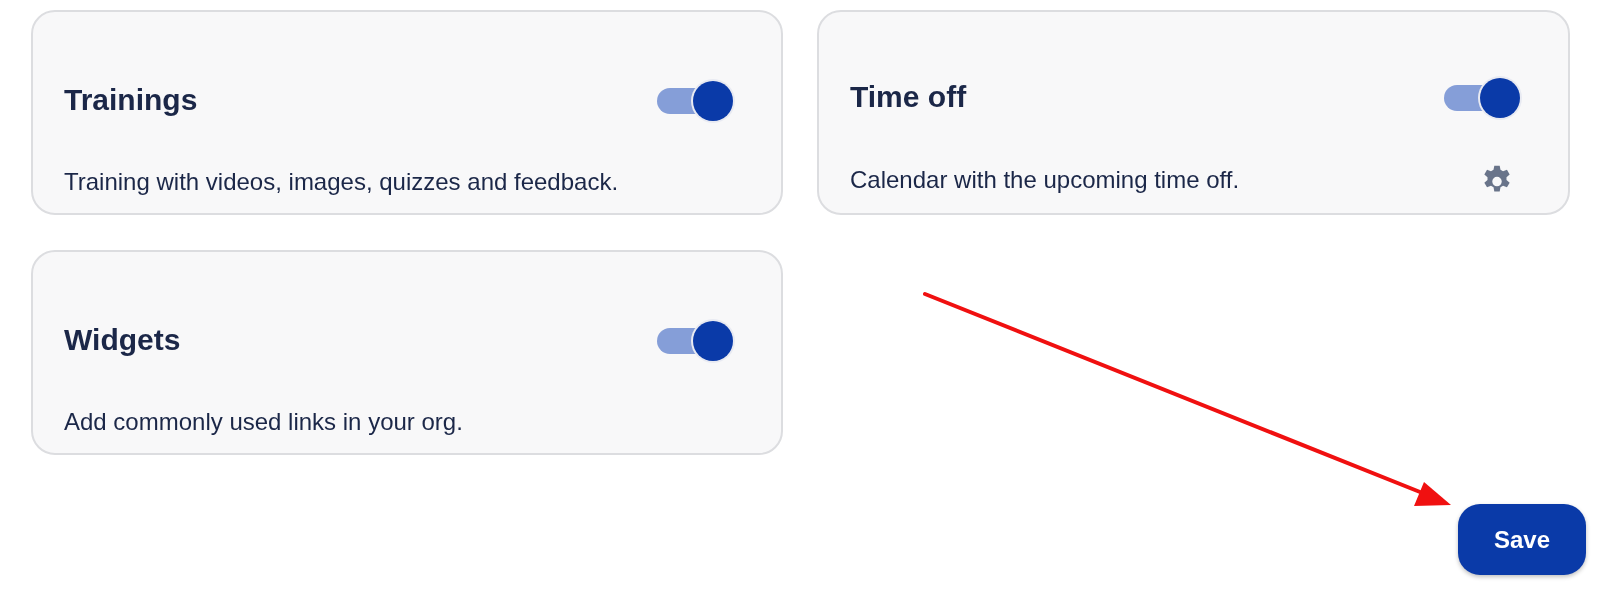  Describe the element at coordinates (1522, 539) in the screenshot. I see `save-button: Save` at that location.